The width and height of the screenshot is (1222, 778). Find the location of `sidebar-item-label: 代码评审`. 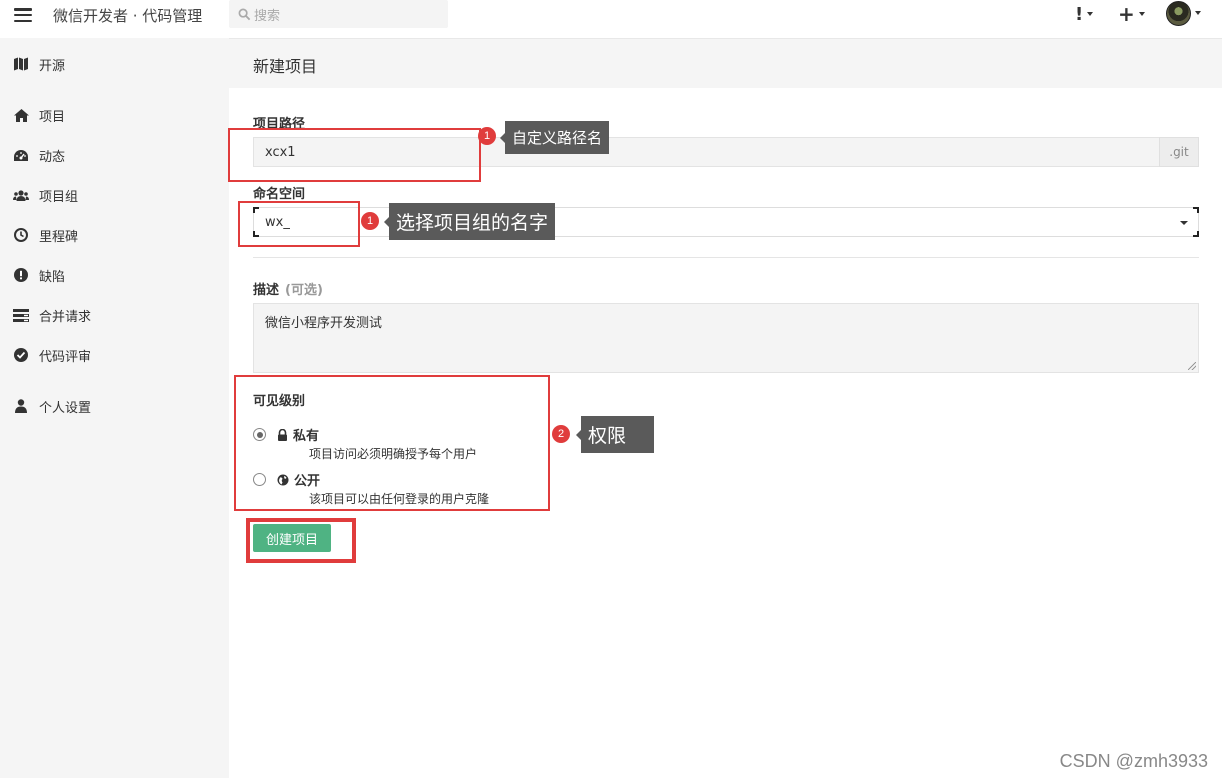

sidebar-item-label: 代码评审 is located at coordinates (65, 357).